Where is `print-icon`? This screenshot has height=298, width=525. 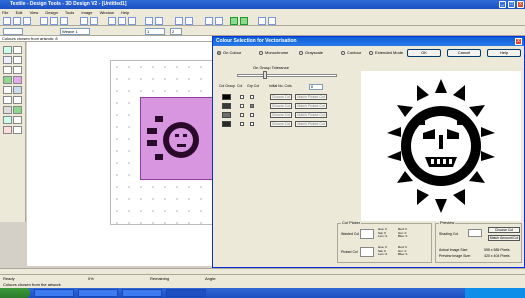 print-icon is located at coordinates (84, 21).